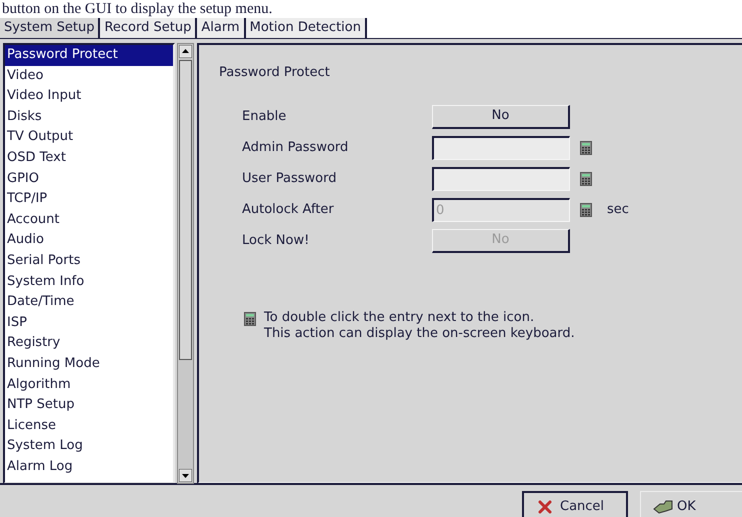 The width and height of the screenshot is (742, 517). Describe the element at coordinates (691, 504) in the screenshot. I see `ok-button: OK` at that location.